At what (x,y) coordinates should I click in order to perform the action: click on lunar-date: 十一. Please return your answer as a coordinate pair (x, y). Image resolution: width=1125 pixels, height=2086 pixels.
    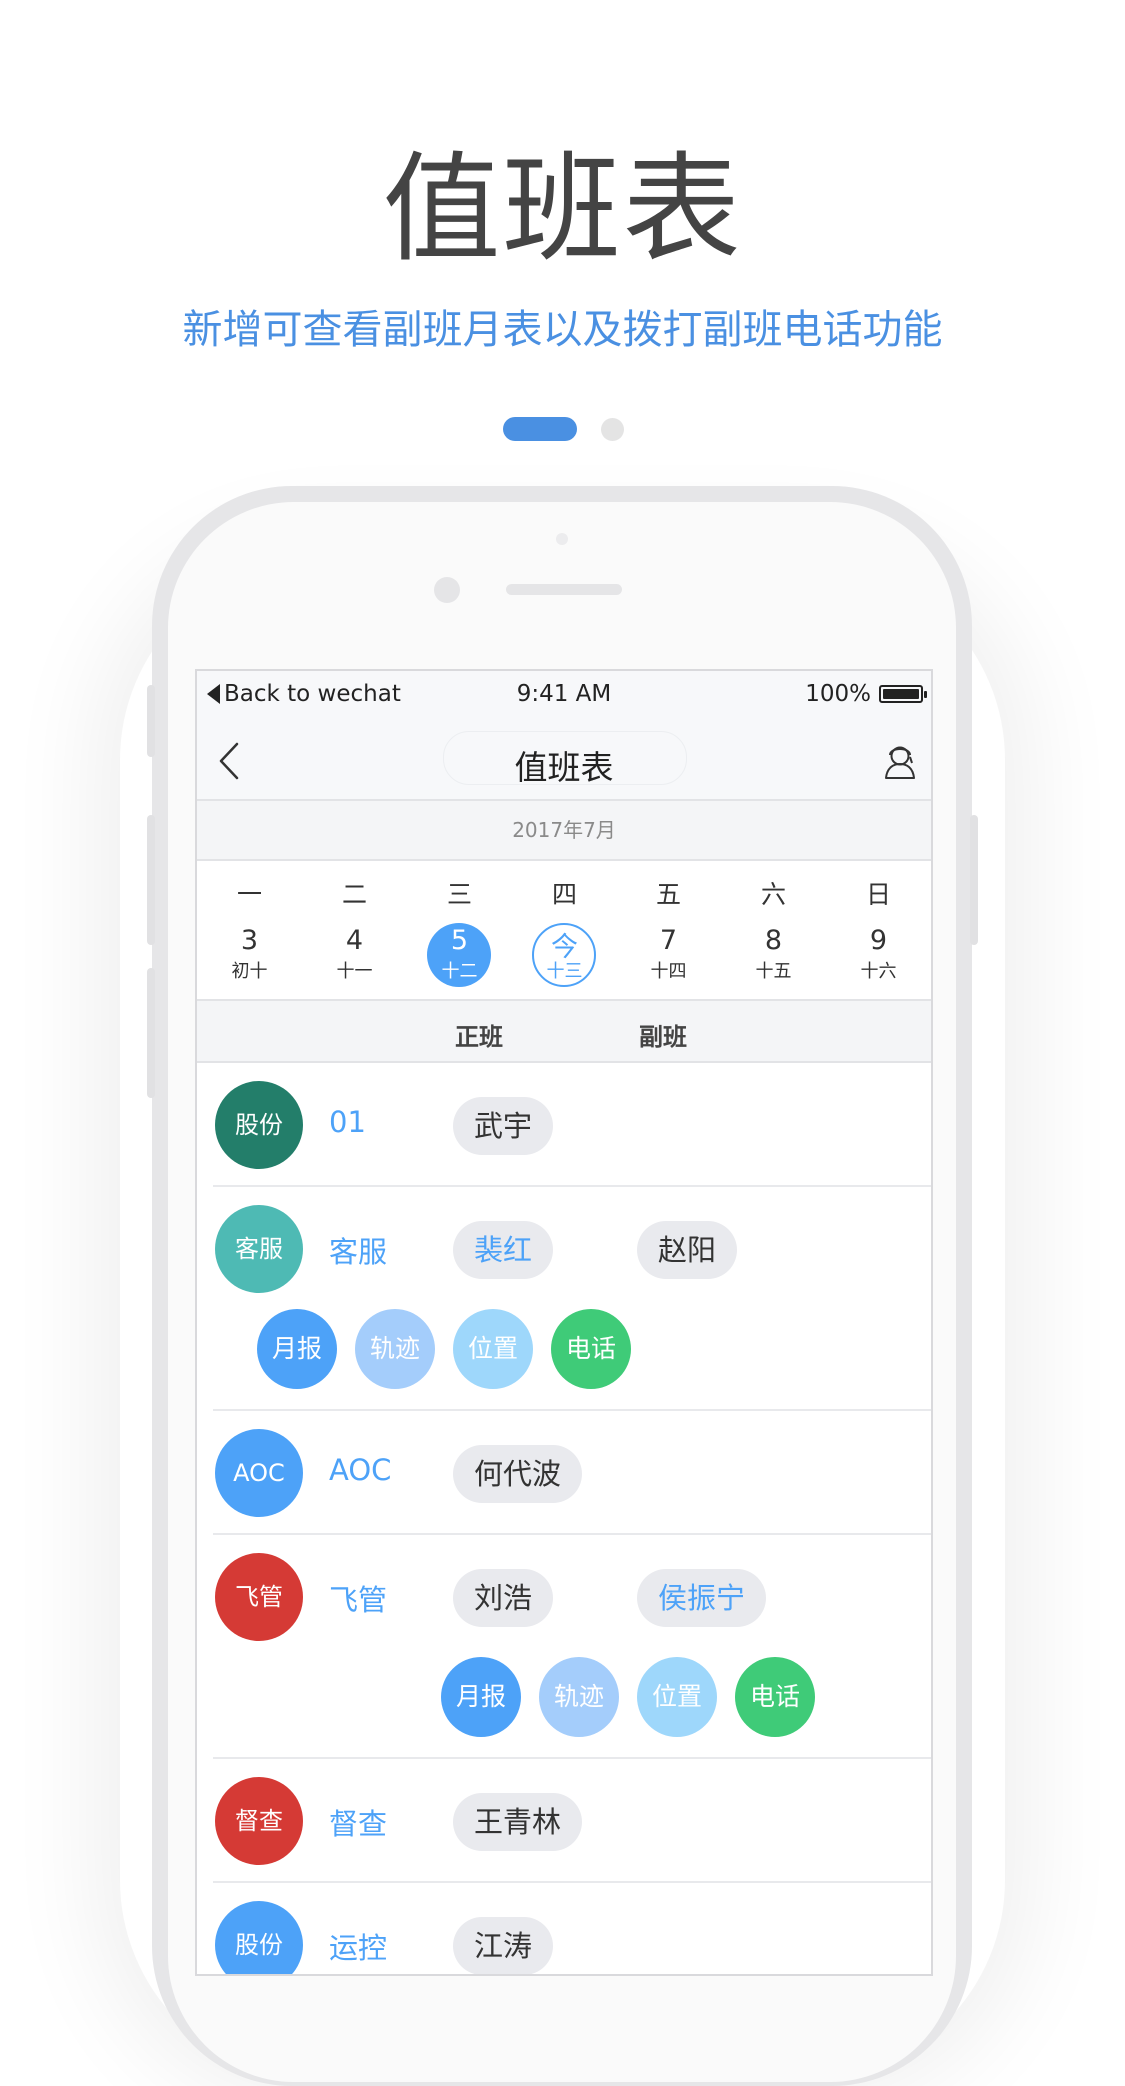
    Looking at the image, I should click on (354, 971).